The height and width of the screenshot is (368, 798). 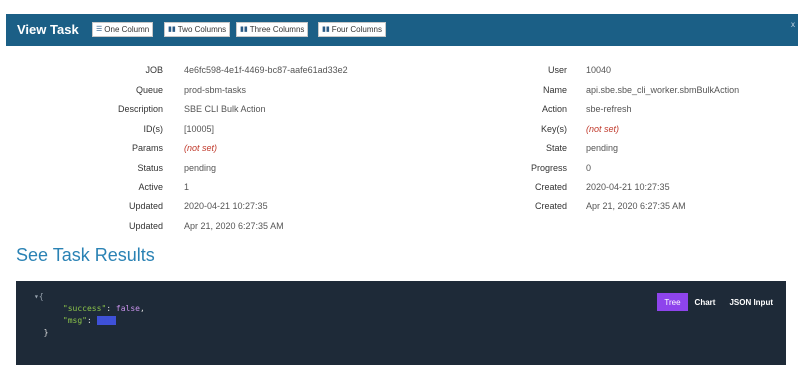 I want to click on status-value: pending, so click(x=200, y=168).